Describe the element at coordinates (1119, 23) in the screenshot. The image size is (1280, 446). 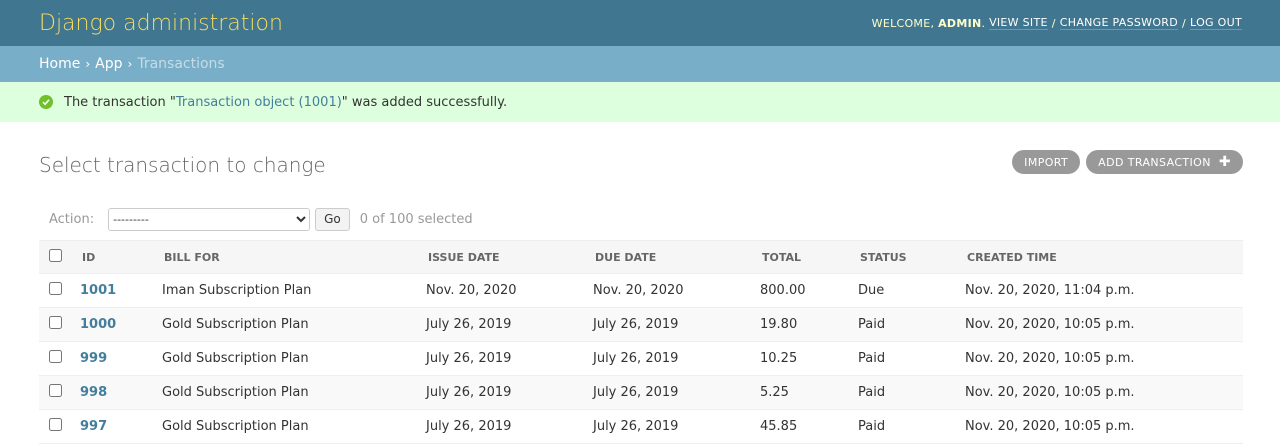
I see `change-password-link: Change password` at that location.